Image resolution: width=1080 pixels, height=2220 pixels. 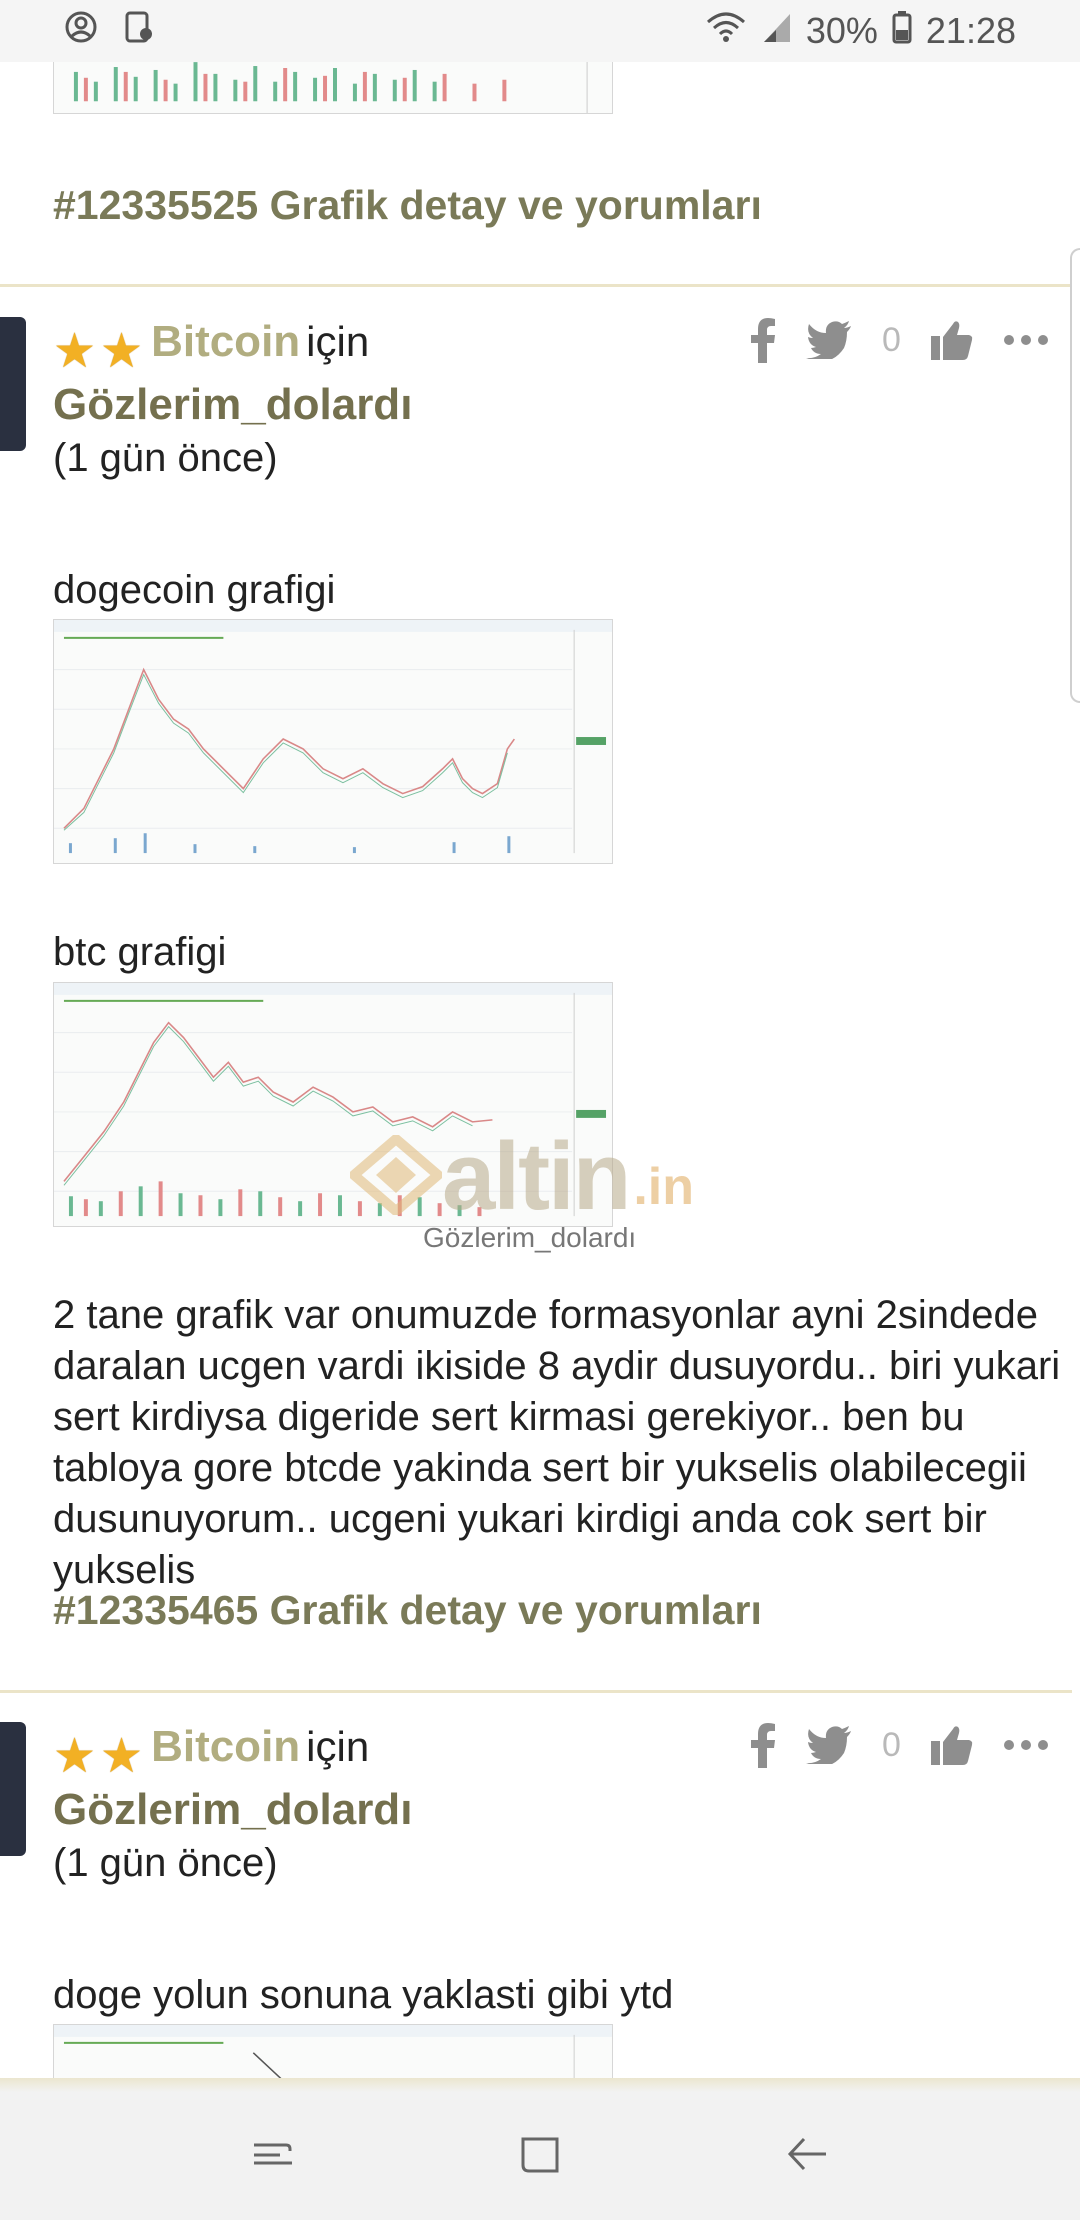 What do you see at coordinates (407, 1610) in the screenshot?
I see `detail-link: #12335465 Grafik detay ve yorumları` at bounding box center [407, 1610].